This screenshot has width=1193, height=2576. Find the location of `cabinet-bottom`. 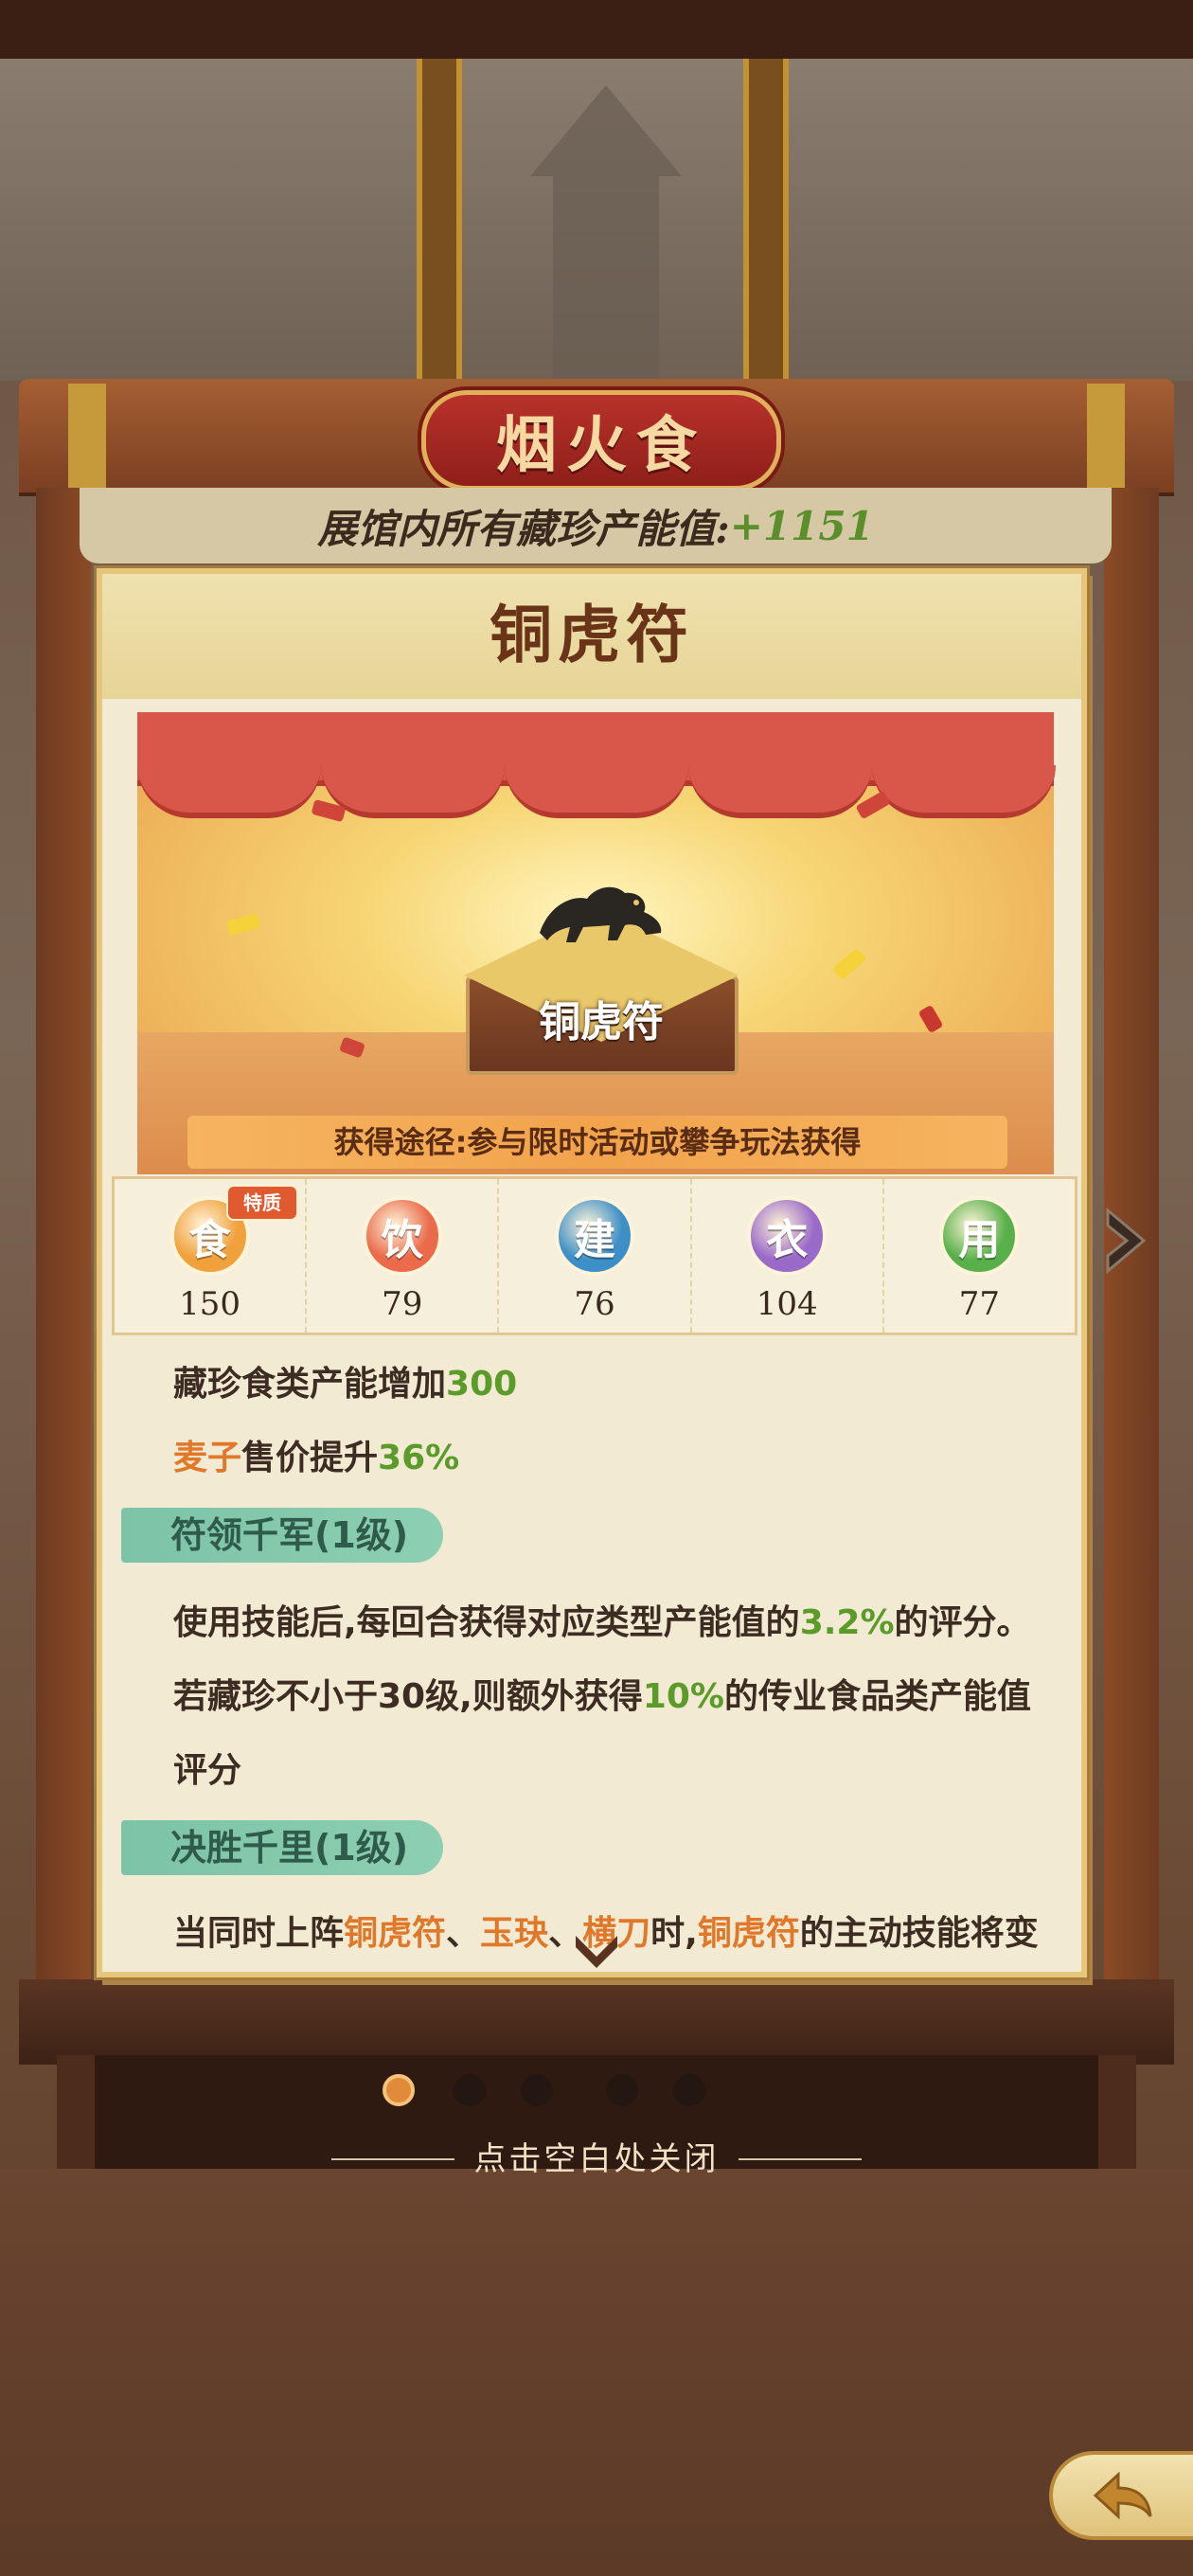

cabinet-bottom is located at coordinates (596, 2022).